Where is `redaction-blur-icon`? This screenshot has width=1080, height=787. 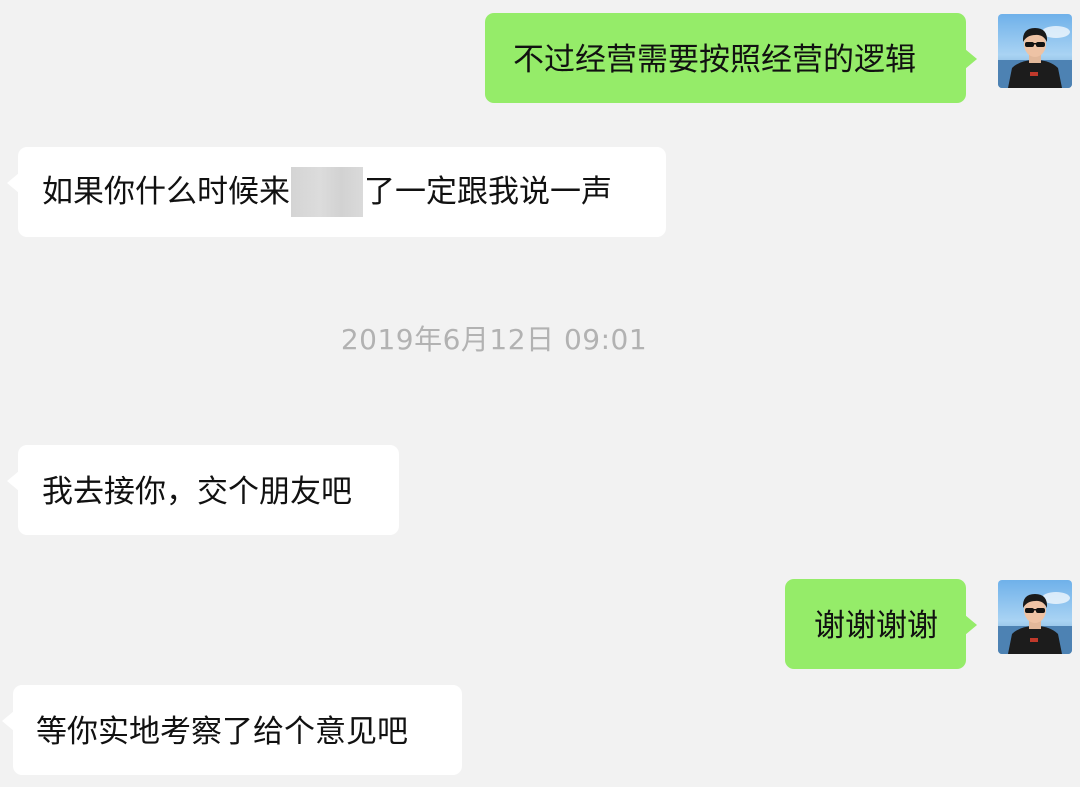
redaction-blur-icon is located at coordinates (327, 192).